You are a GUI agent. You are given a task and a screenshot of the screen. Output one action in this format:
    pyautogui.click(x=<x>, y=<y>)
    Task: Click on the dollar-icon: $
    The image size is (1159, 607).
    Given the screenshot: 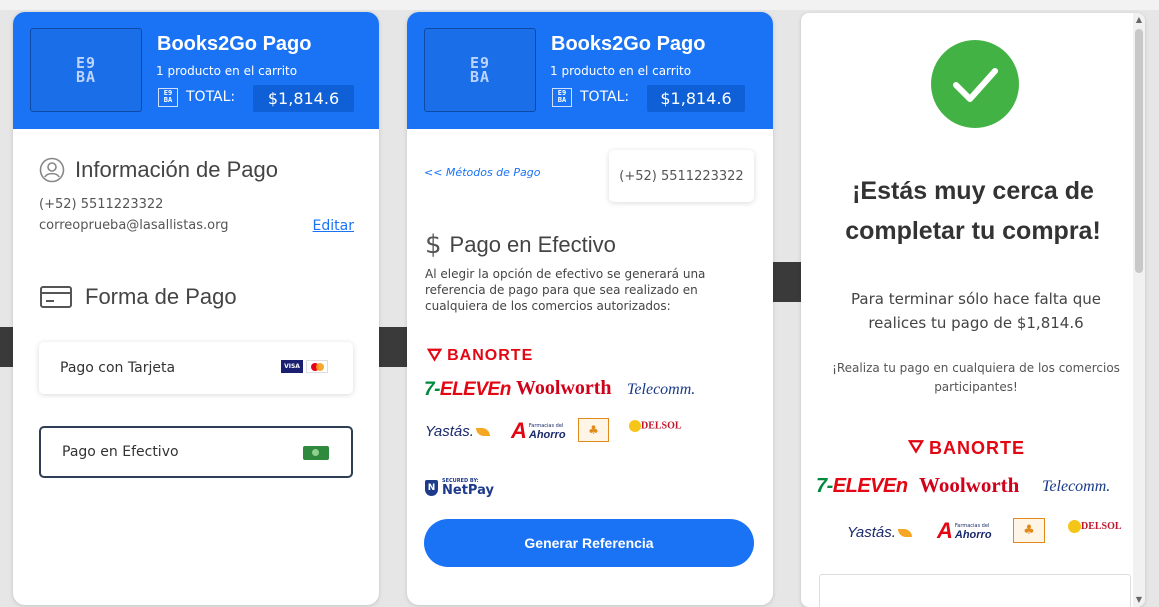 What is the action you would take?
    pyautogui.click(x=433, y=245)
    